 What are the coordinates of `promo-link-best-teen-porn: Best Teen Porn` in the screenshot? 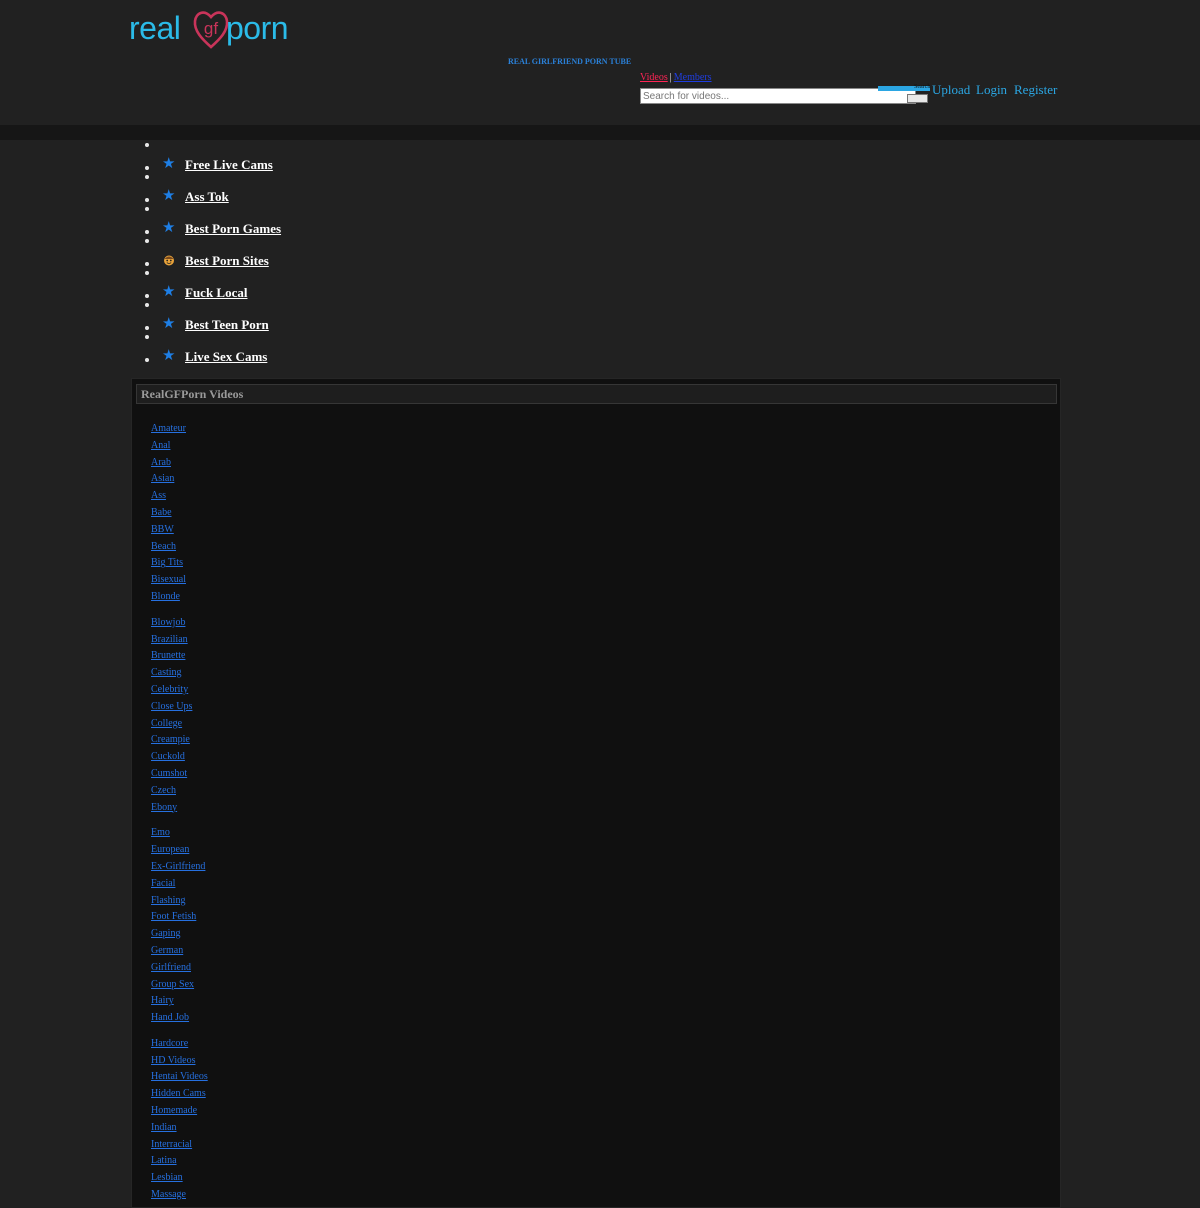 It's located at (227, 325).